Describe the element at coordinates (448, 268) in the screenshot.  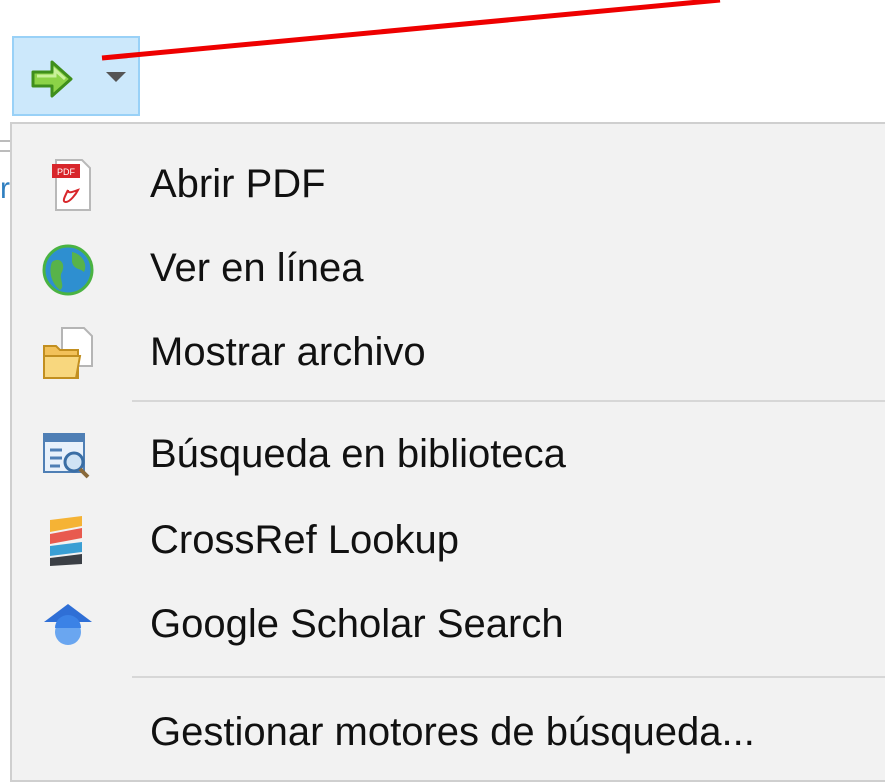
I see `menu-item-ver-en-linea: Ver en línea` at that location.